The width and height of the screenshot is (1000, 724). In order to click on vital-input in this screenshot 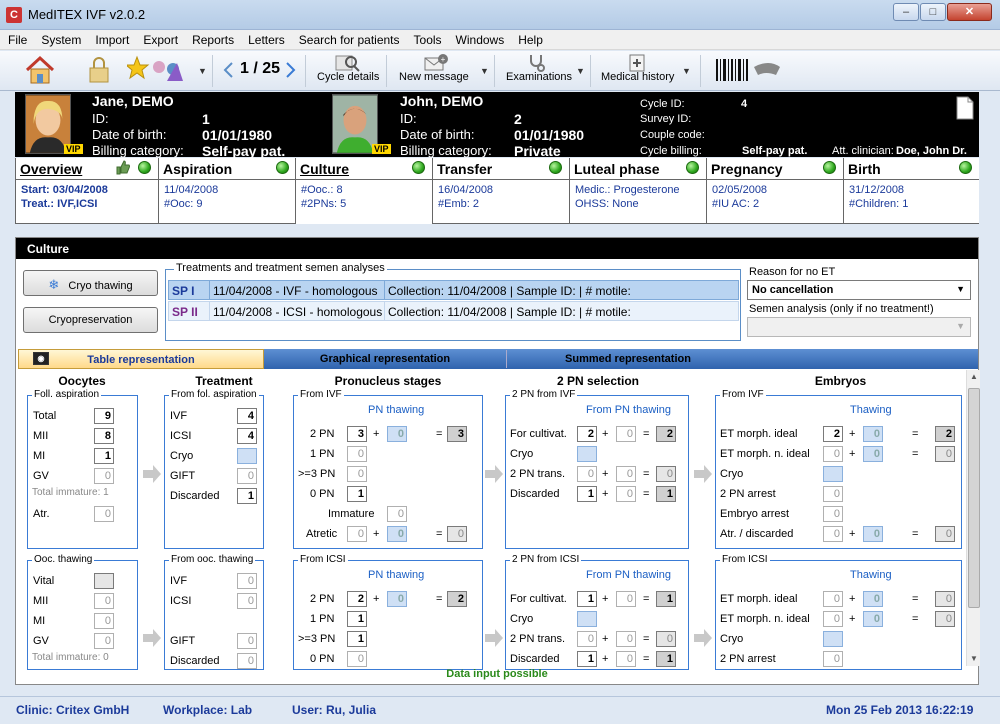, I will do `click(104, 581)`.